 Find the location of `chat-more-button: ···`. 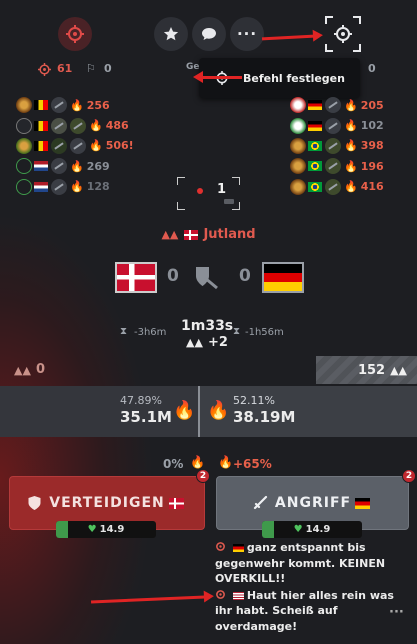

chat-more-button: ··· is located at coordinates (396, 612).